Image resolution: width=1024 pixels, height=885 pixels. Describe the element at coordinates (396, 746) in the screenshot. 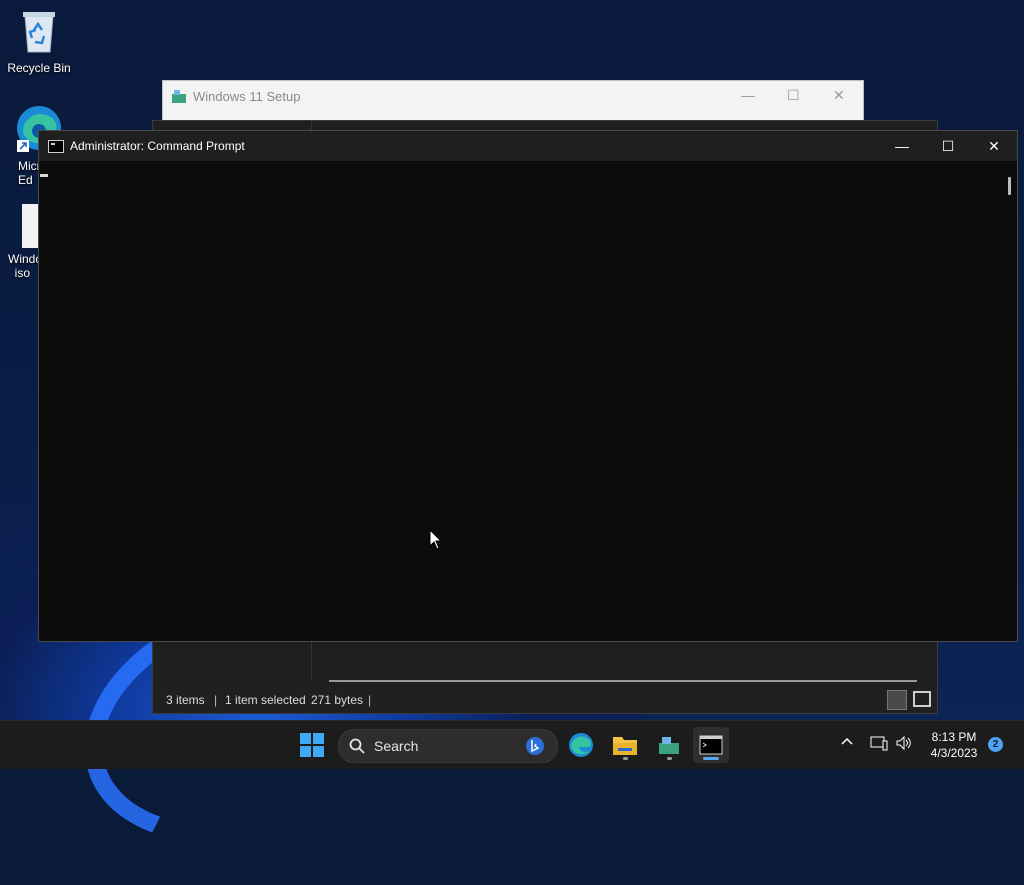

I see `search-placeholder: Search` at that location.